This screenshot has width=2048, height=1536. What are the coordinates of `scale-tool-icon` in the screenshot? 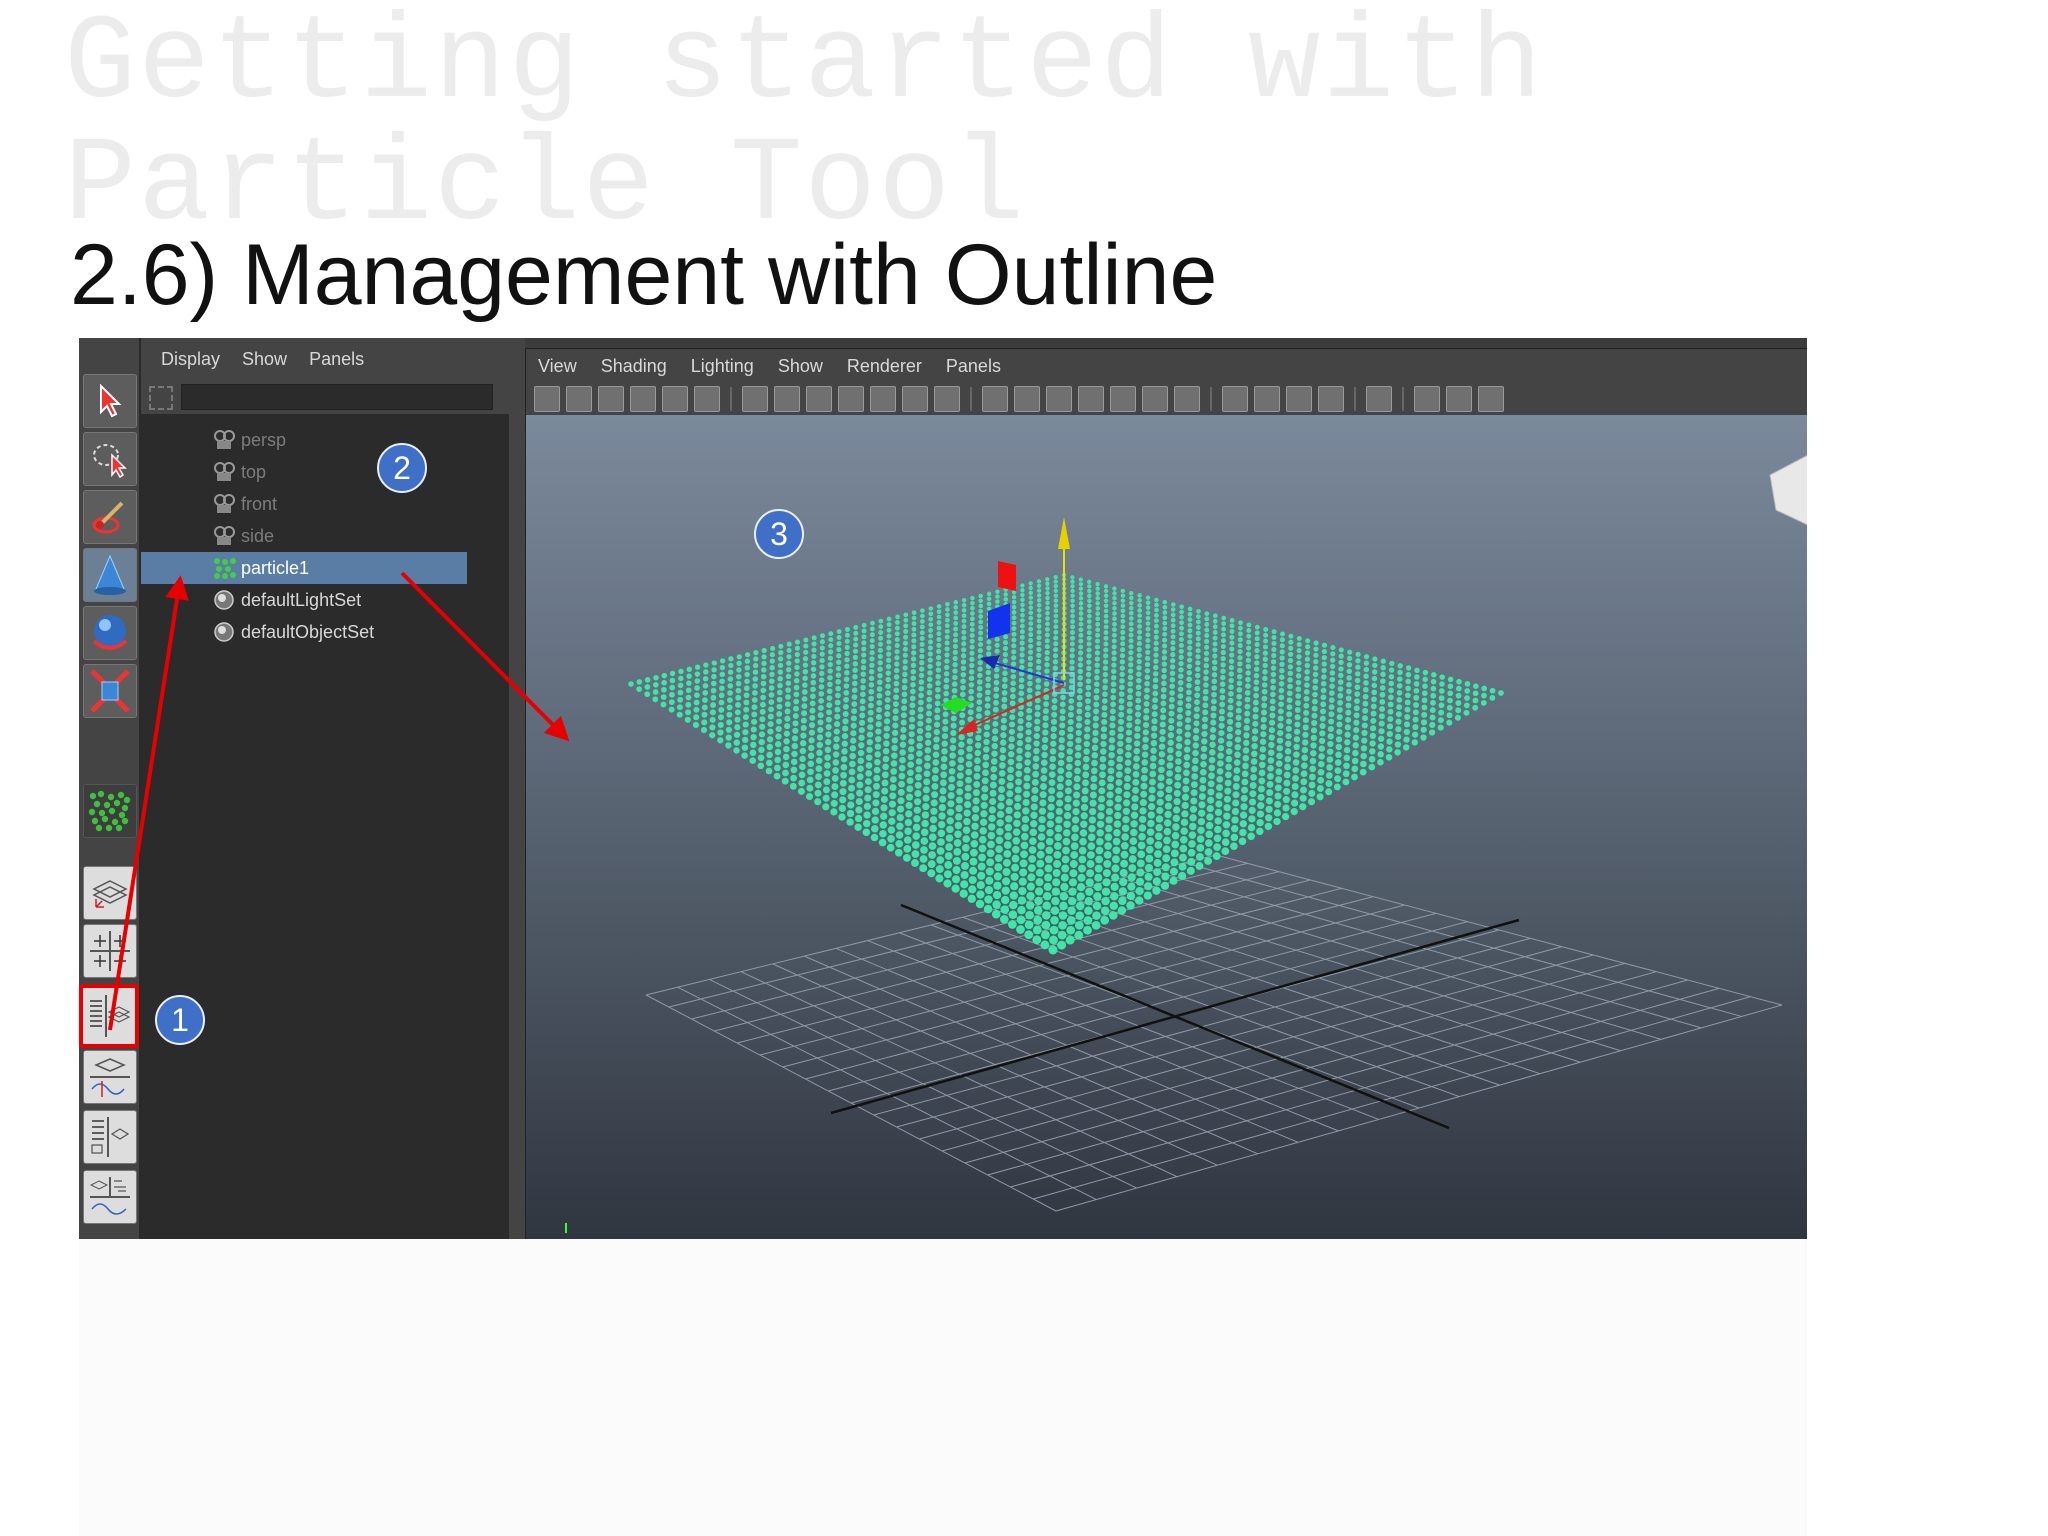 It's located at (110, 691).